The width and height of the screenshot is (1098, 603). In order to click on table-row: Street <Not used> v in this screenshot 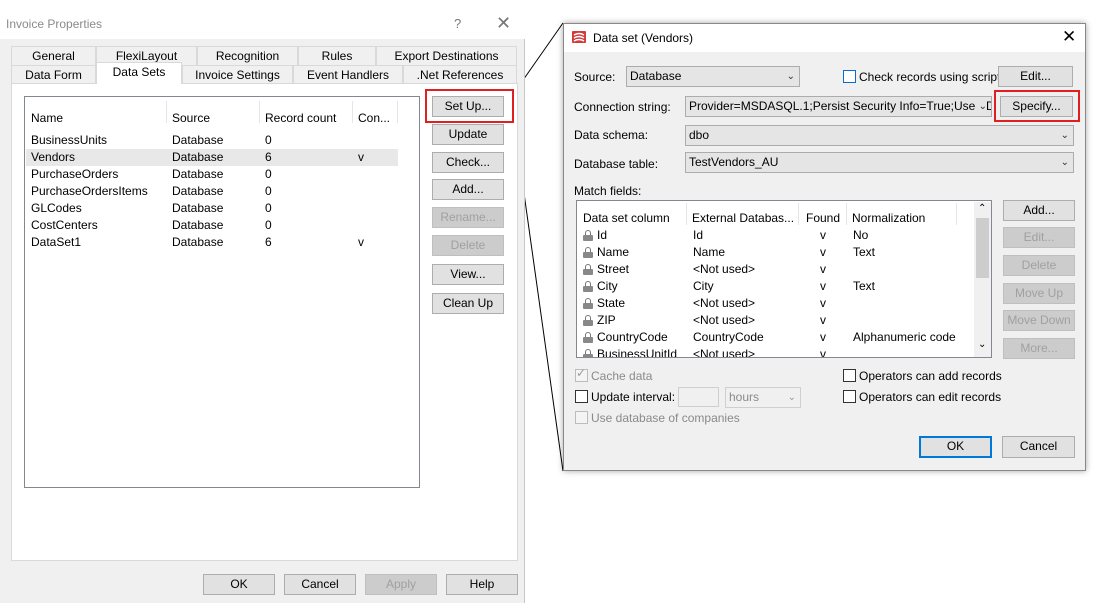, I will do `click(776, 269)`.